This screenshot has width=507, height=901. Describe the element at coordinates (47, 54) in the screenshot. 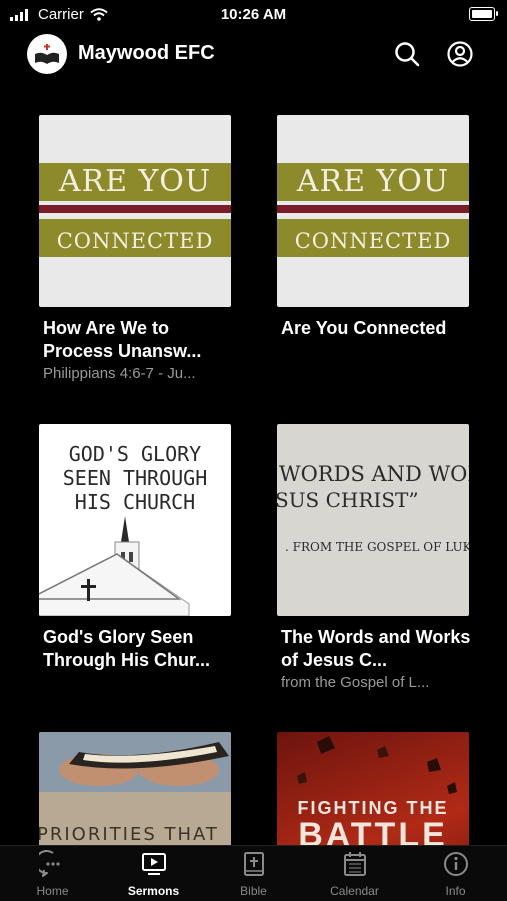

I see `church-bible-logo-icon` at that location.